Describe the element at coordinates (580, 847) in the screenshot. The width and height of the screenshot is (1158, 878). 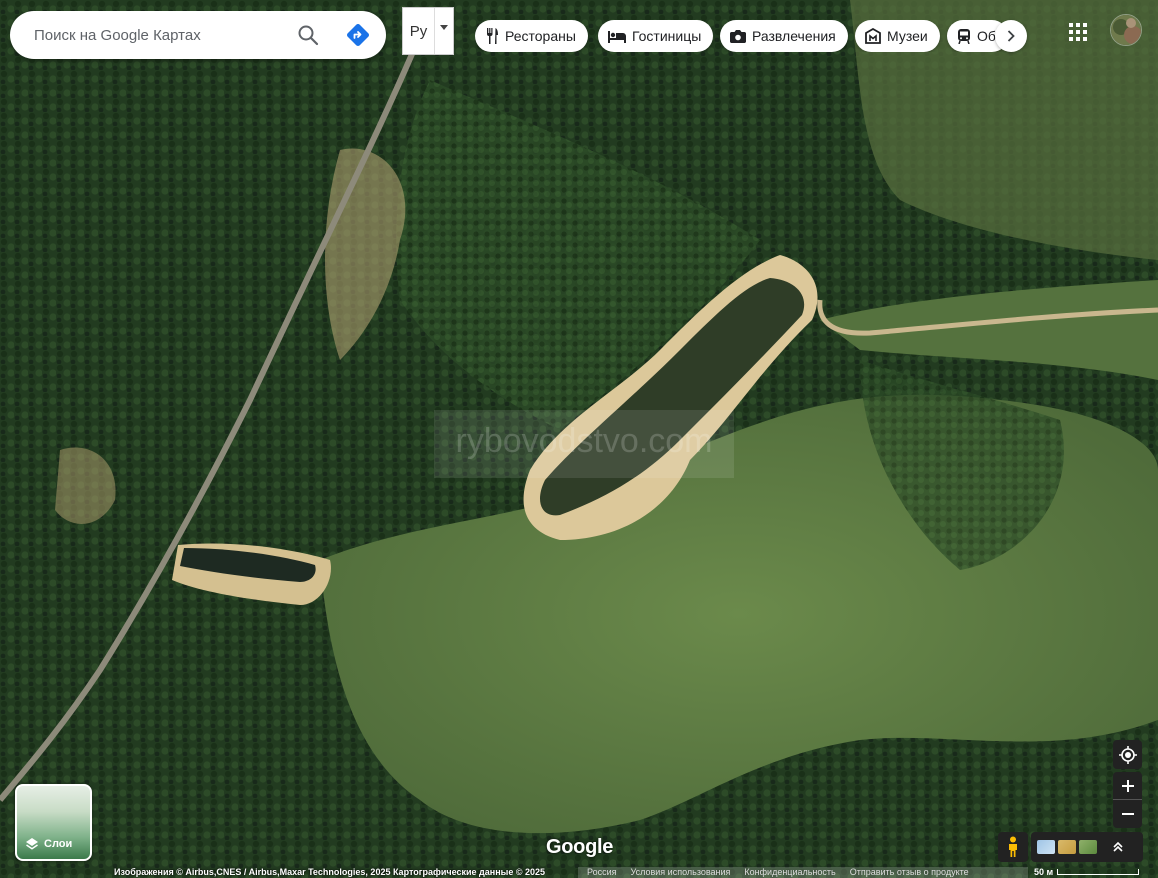
I see `google-logo: Google` at that location.